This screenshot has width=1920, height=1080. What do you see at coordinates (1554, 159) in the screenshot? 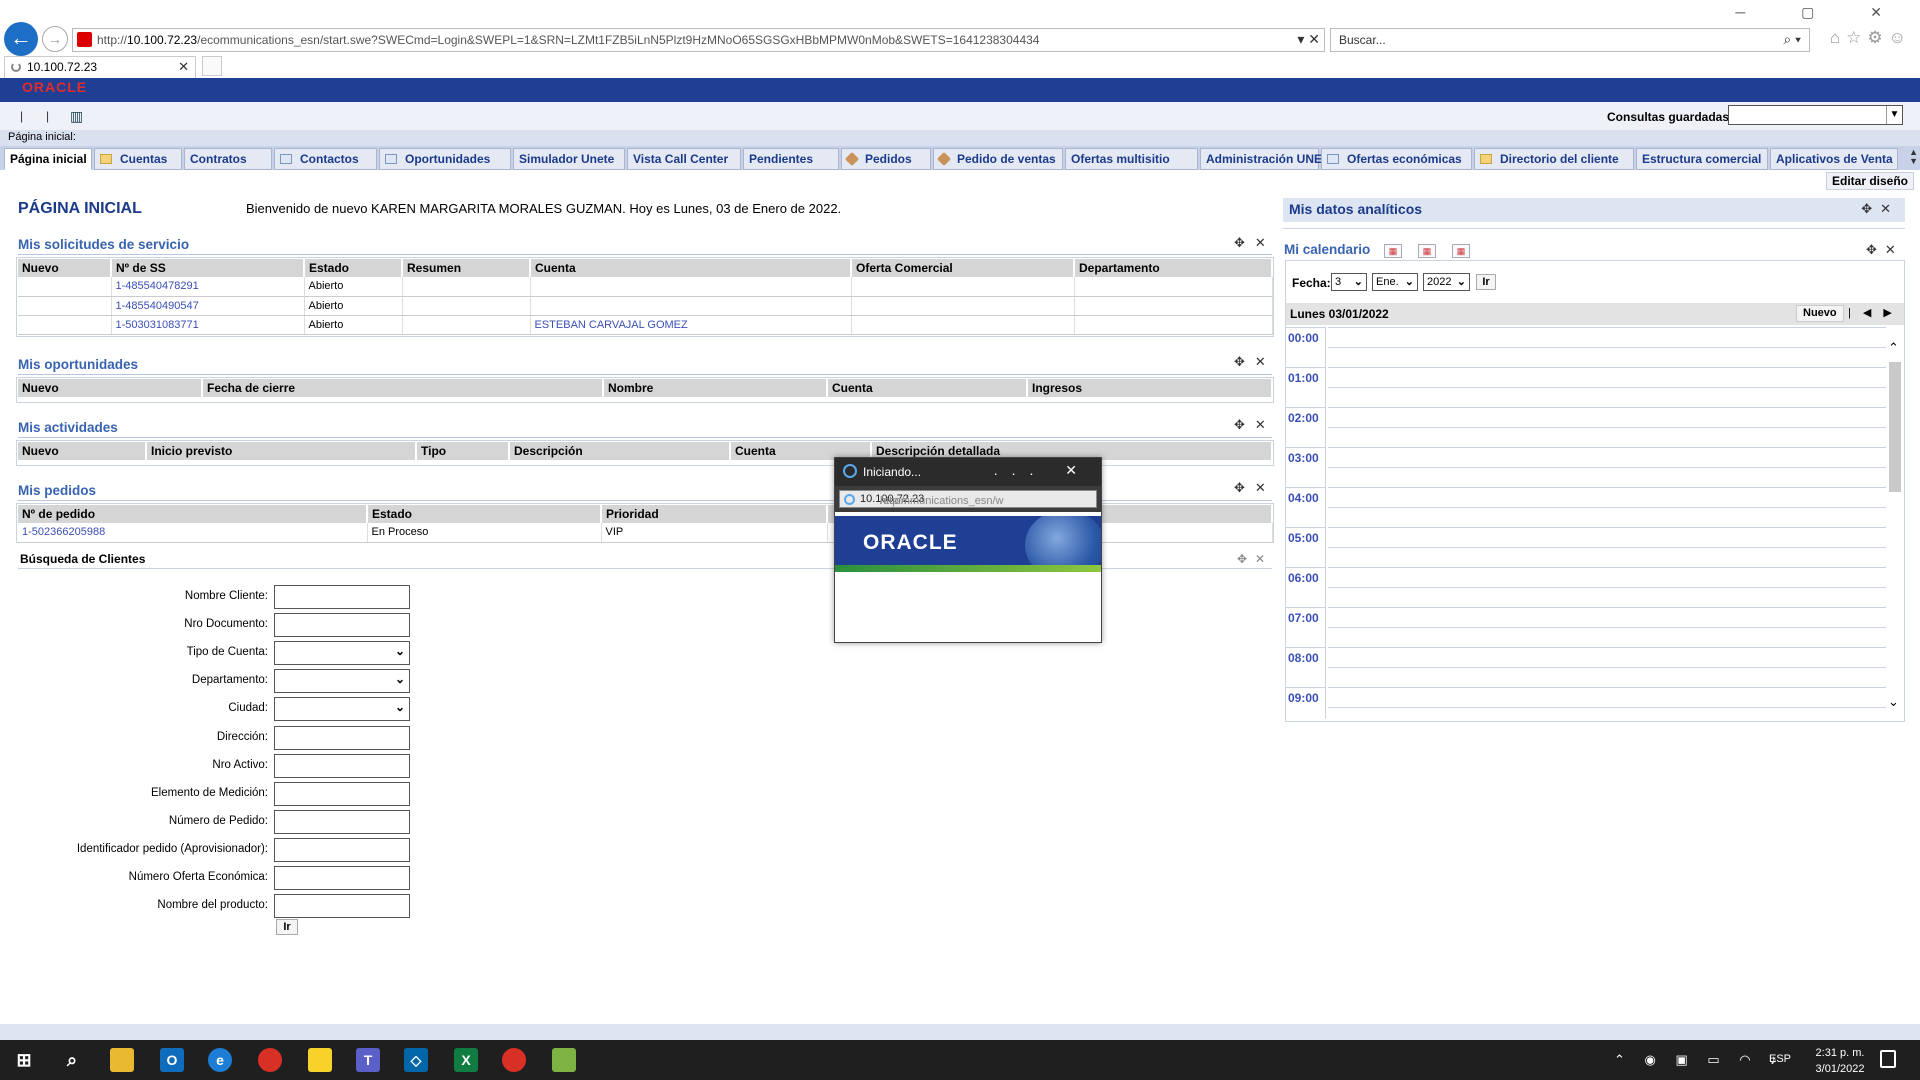
I see `tab-directorio-del-cliente: Directorio del cliente` at bounding box center [1554, 159].